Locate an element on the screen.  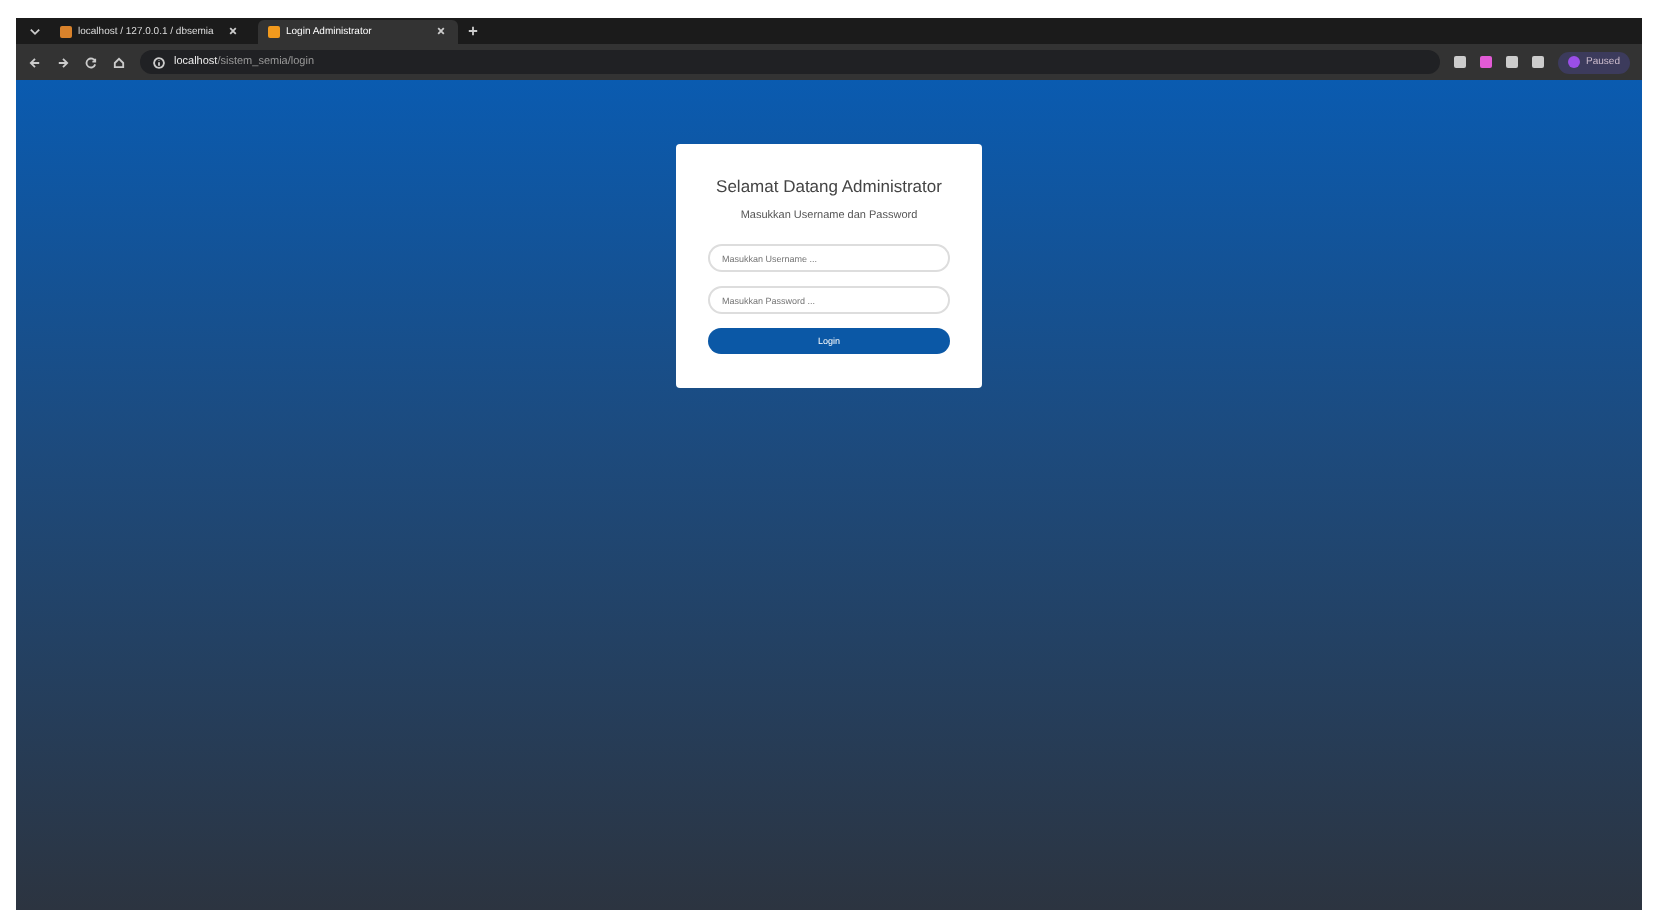
sidebar-icon is located at coordinates (1538, 62).